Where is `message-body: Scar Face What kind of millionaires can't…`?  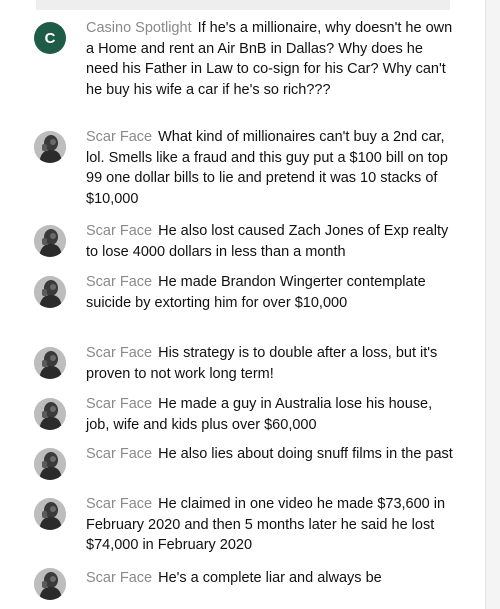 message-body: Scar Face What kind of millionaires can't… is located at coordinates (271, 168).